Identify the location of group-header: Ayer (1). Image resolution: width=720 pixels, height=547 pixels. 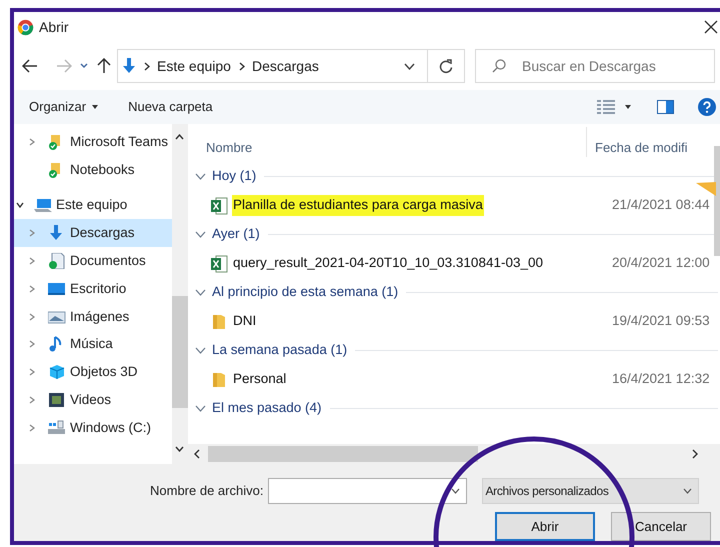
(236, 234).